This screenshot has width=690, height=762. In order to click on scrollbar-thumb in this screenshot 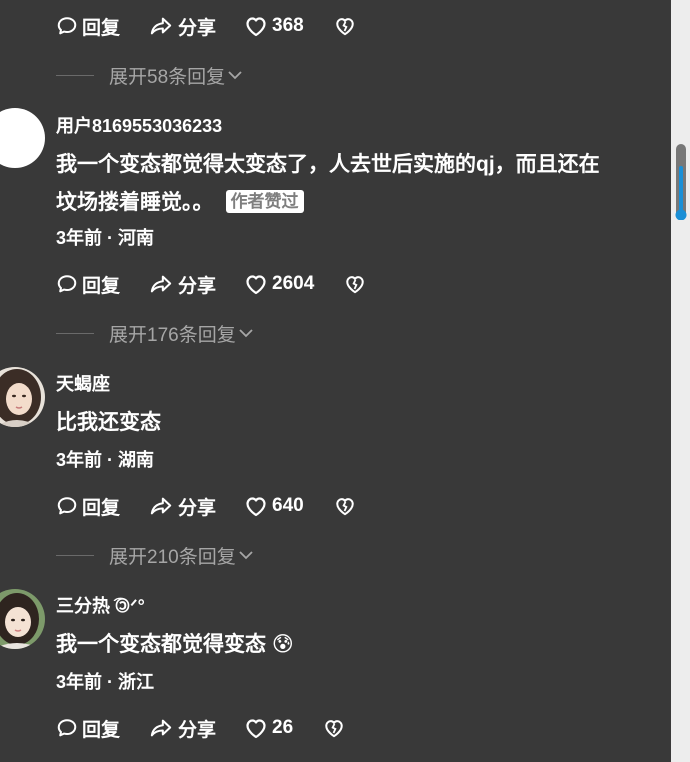, I will do `click(681, 182)`.